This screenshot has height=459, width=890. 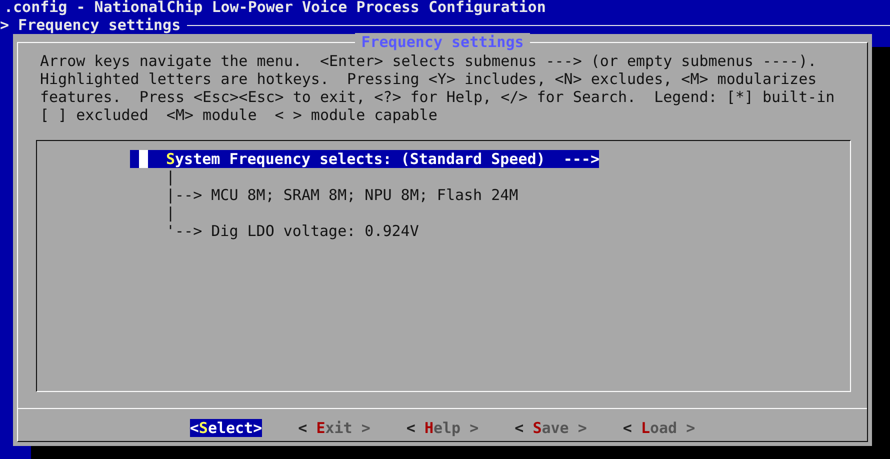 I want to click on menu-item: System Frequency selects: (Standard Speed) --->, so click(x=365, y=159).